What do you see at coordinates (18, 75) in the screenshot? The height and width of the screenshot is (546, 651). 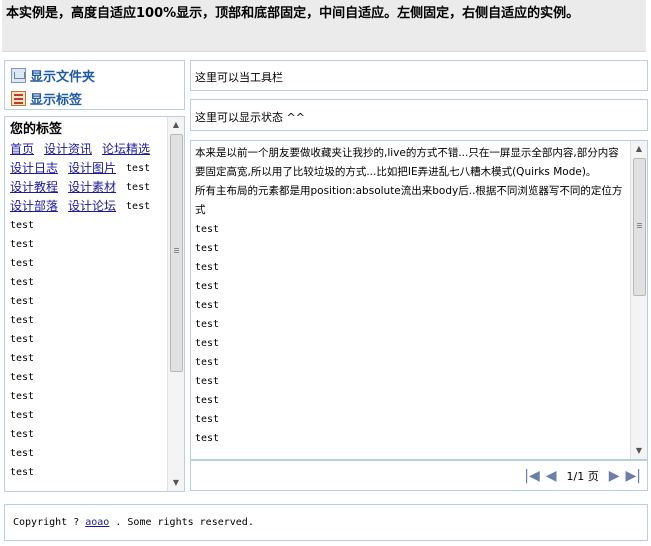 I see `folder-icon` at bounding box center [18, 75].